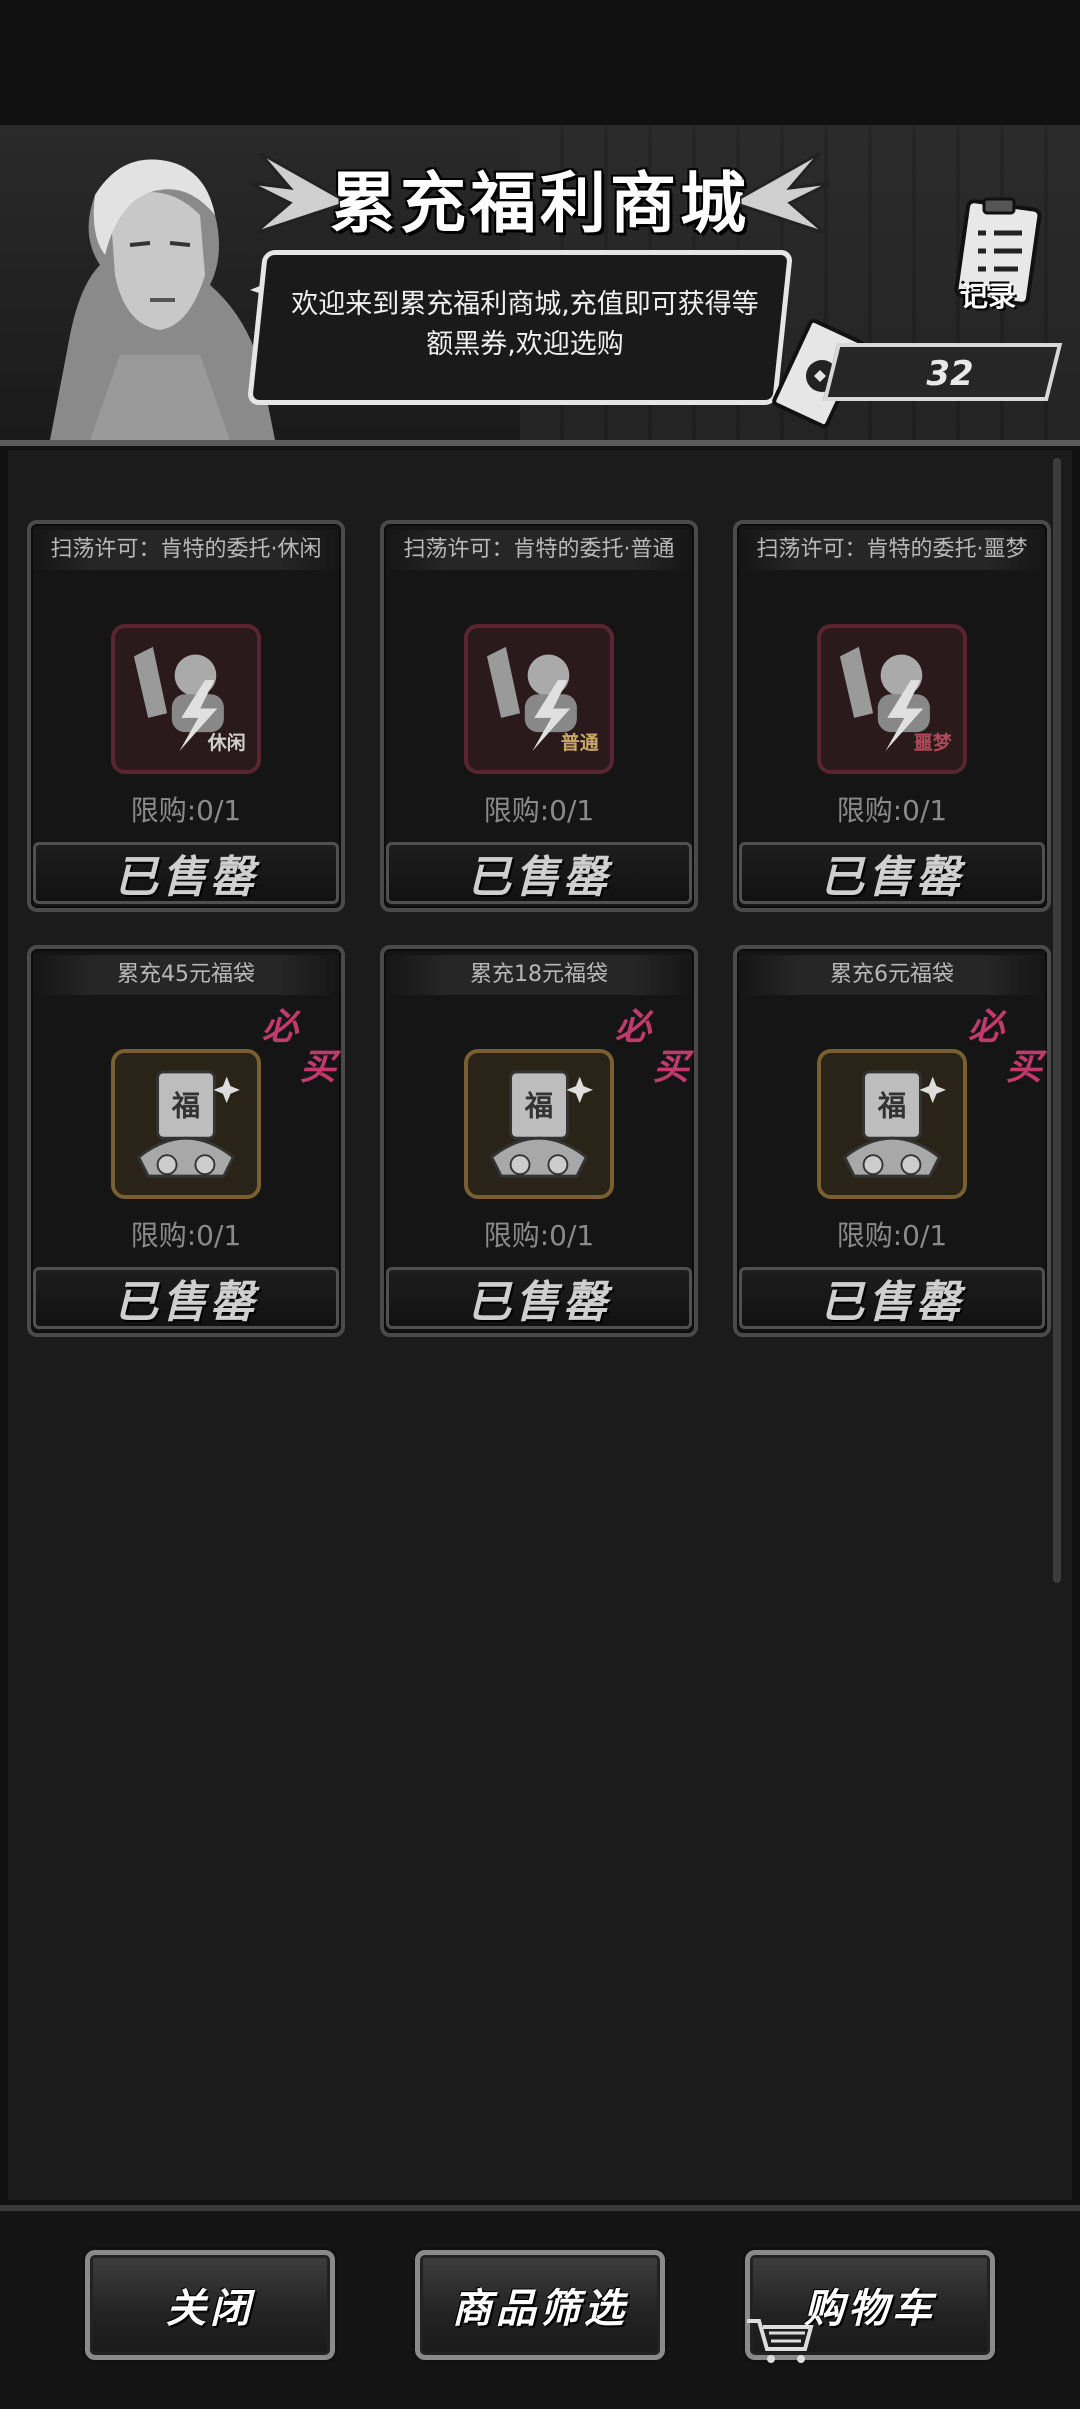 This screenshot has height=2409, width=1080. Describe the element at coordinates (540, 203) in the screenshot. I see `shop-title: 累充福利商城` at that location.